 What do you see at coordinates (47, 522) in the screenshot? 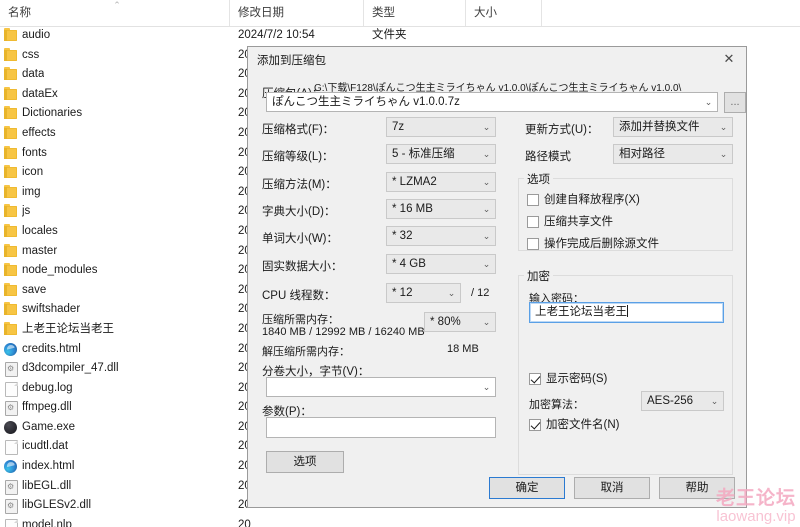
I see `file-name: model.nlp` at bounding box center [47, 522].